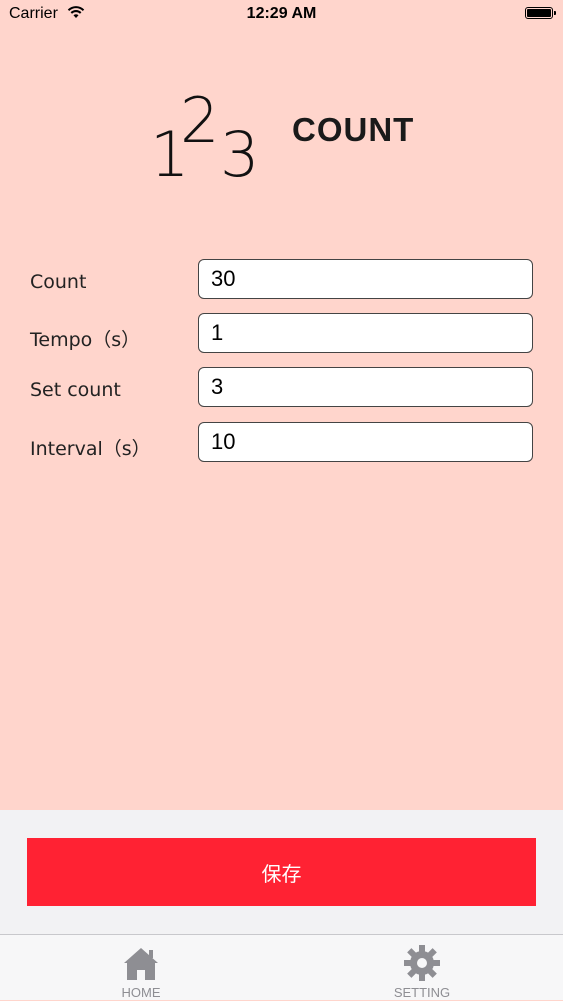  Describe the element at coordinates (75, 390) in the screenshot. I see `set-count-label: Set count` at that location.